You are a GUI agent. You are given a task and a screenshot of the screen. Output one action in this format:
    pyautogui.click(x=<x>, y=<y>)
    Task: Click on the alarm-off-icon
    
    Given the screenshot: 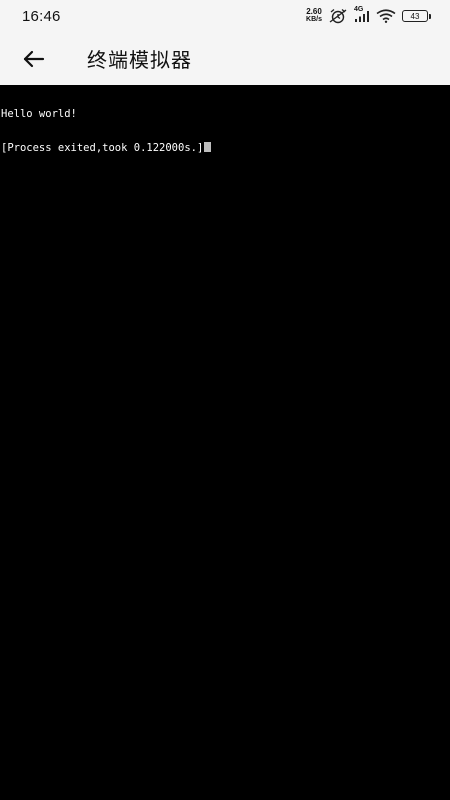 What is the action you would take?
    pyautogui.click(x=338, y=16)
    